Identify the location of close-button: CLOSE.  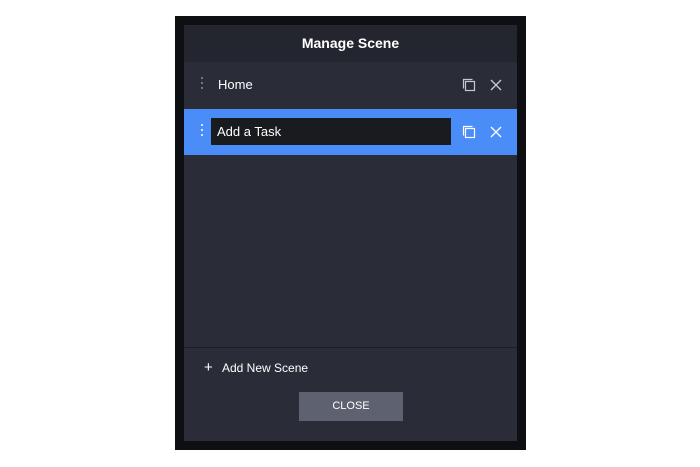
(351, 406).